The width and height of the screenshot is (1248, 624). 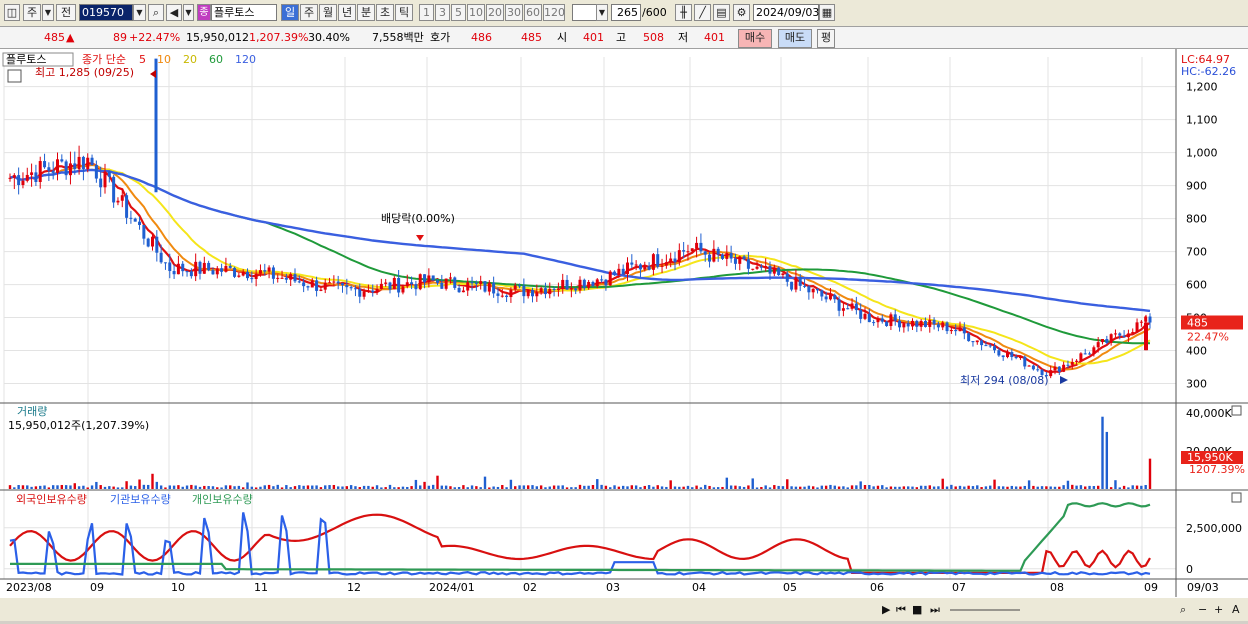 What do you see at coordinates (442, 12) in the screenshot?
I see `interval-button-3: 3` at bounding box center [442, 12].